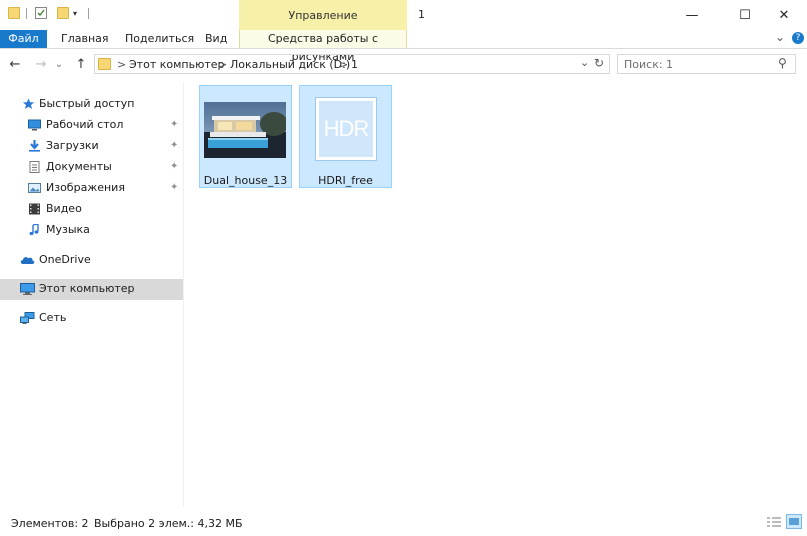 Image resolution: width=807 pixels, height=536 pixels. I want to click on tab-share: Поделиться, so click(159, 39).